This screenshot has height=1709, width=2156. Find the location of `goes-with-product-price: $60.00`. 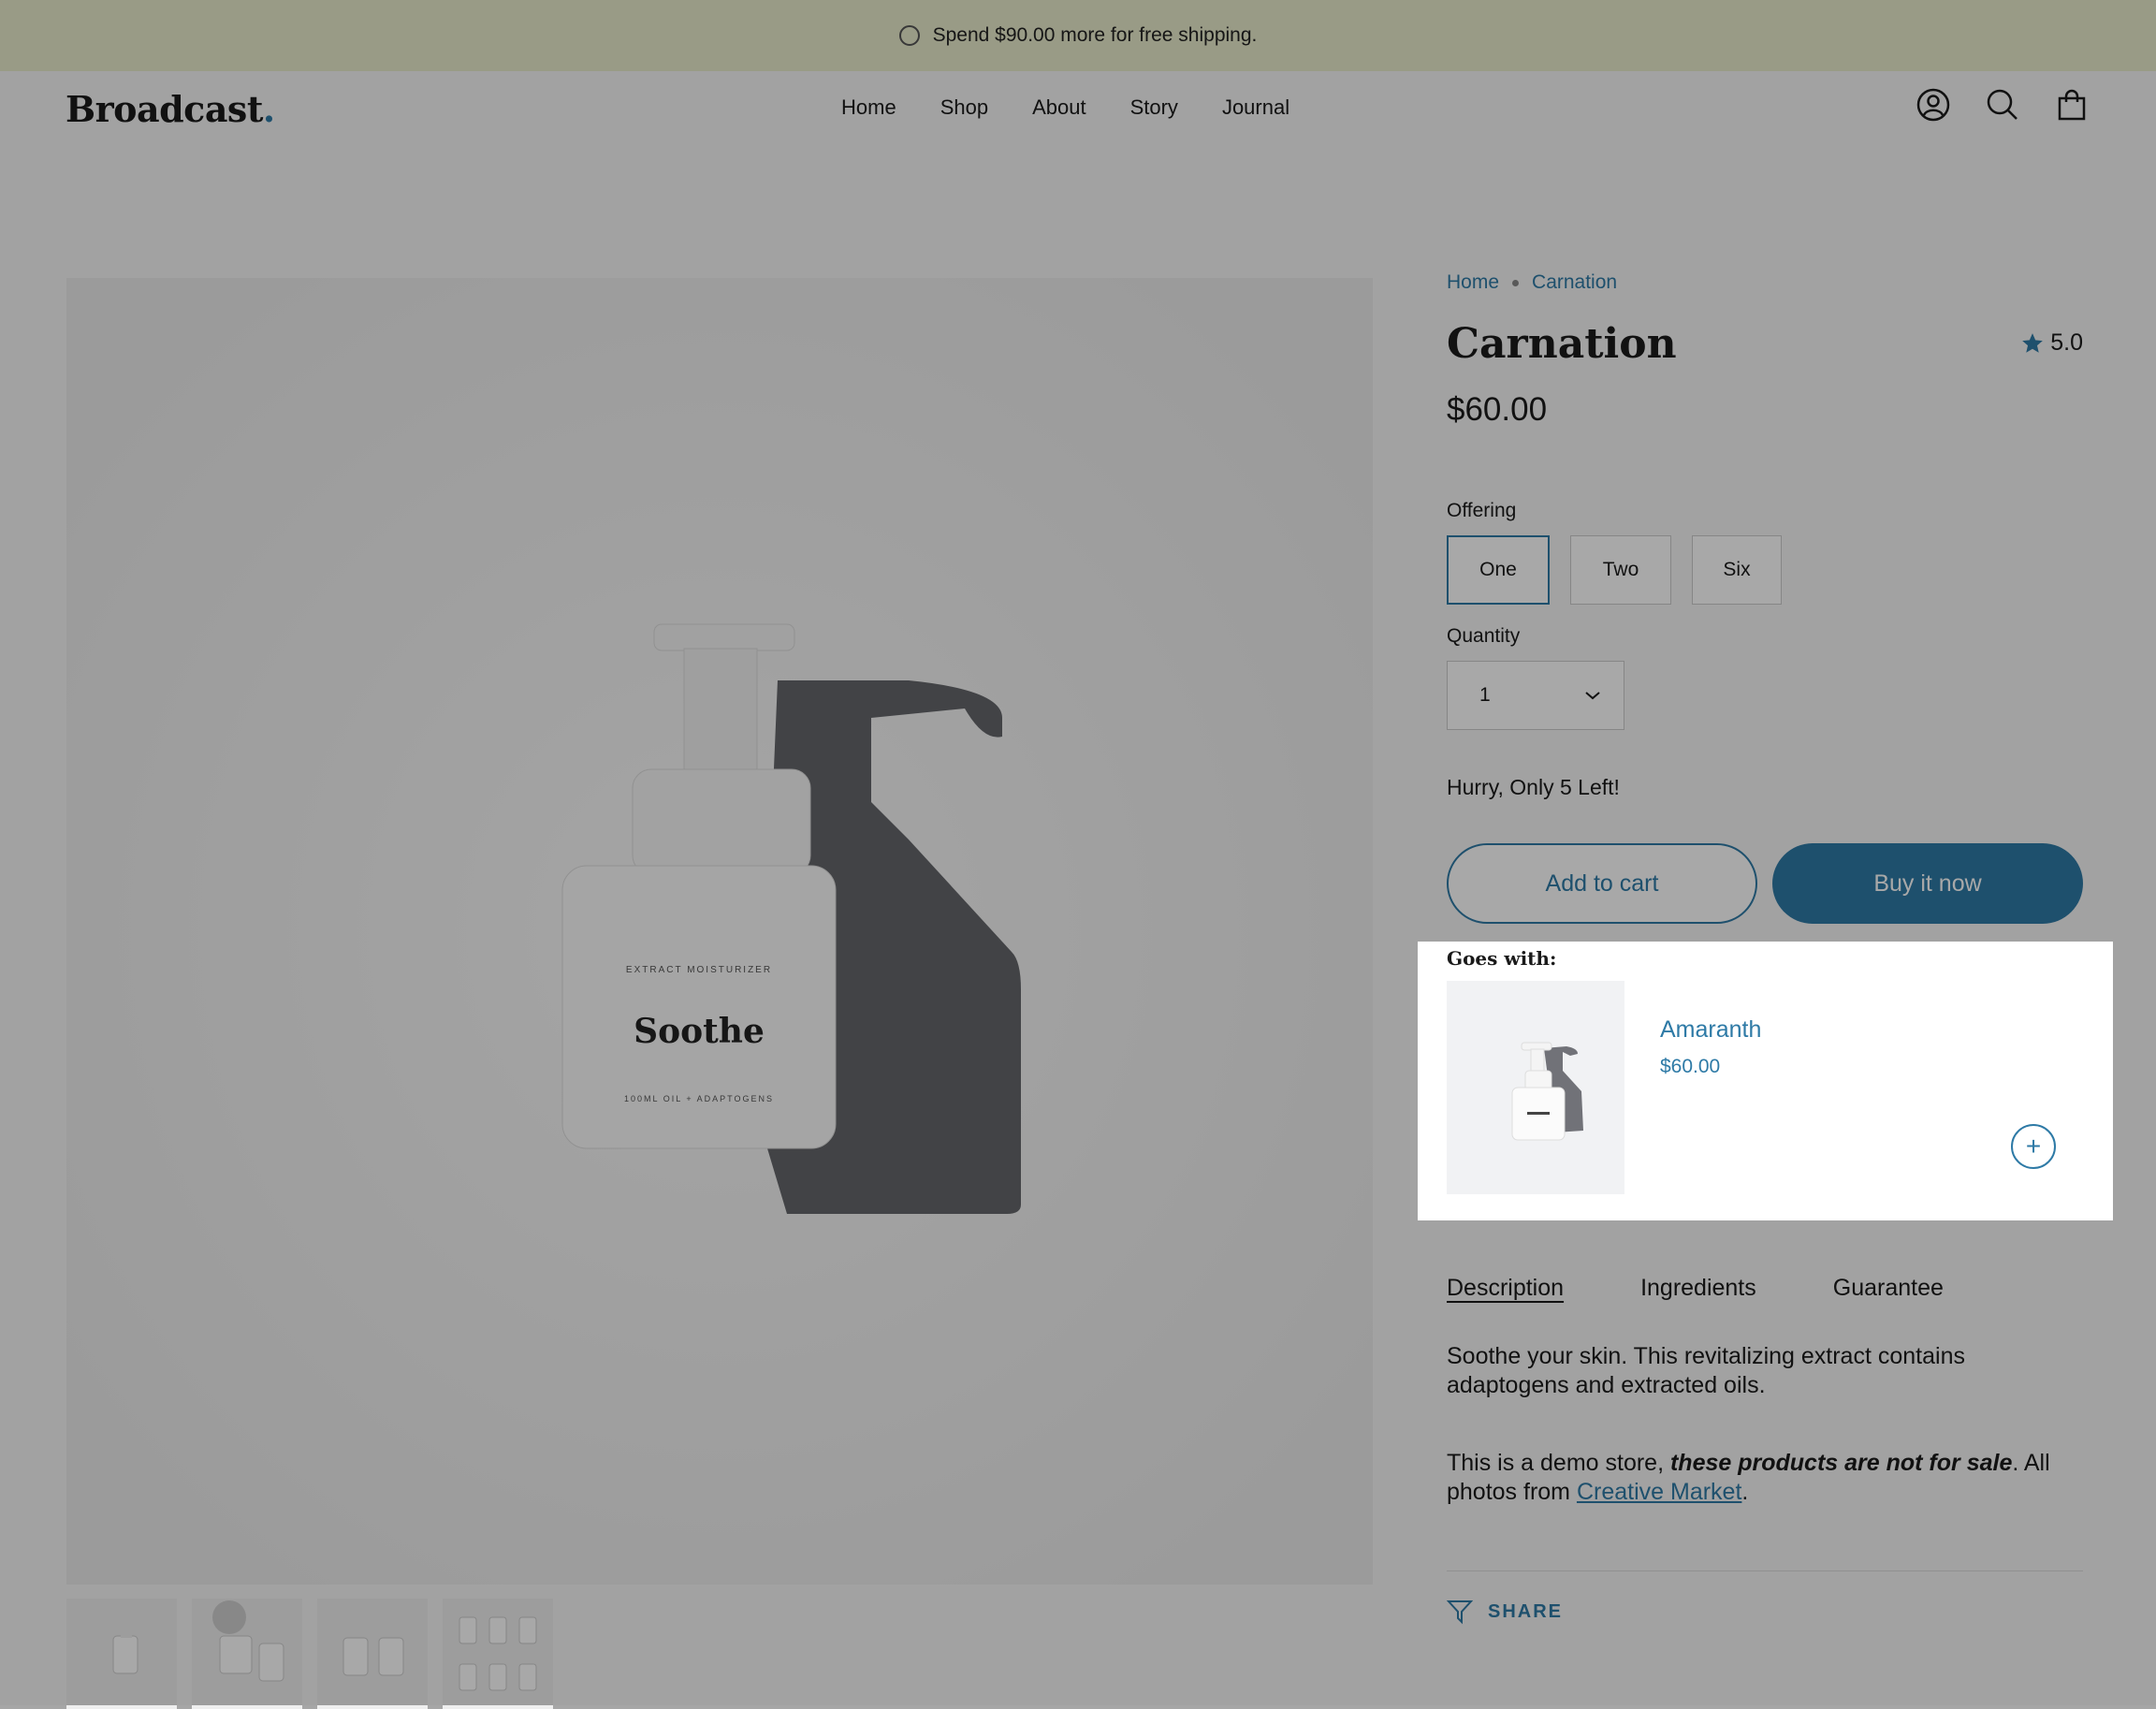

goes-with-product-price: $60.00 is located at coordinates (1690, 1067).